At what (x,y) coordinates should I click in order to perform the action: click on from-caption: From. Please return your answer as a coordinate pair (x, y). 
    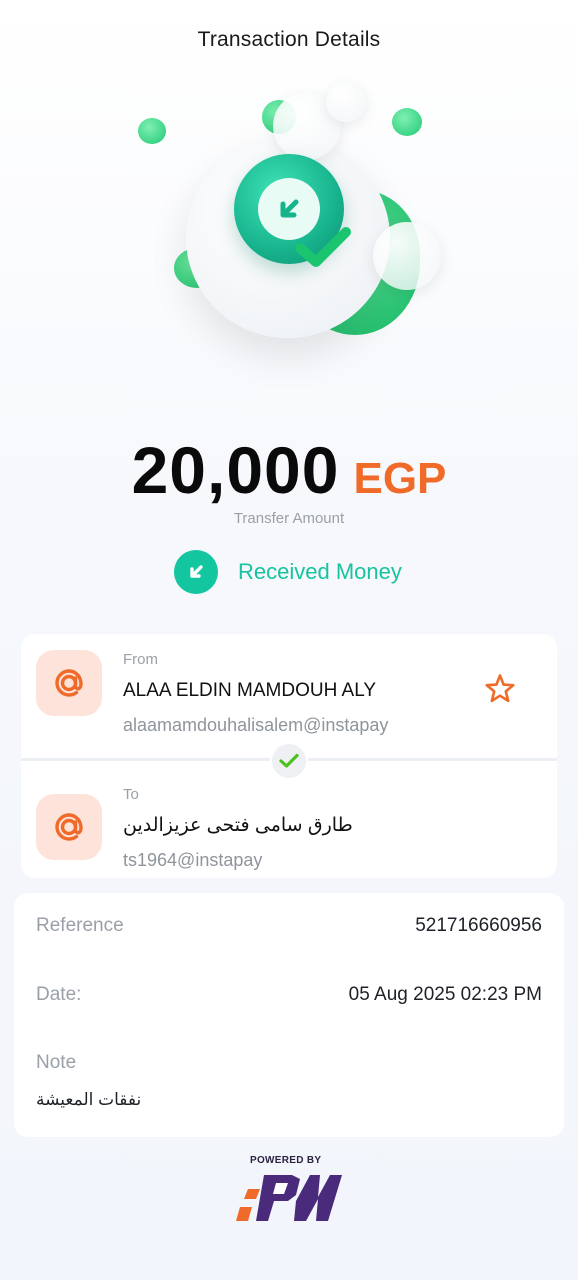
    Looking at the image, I should click on (140, 659).